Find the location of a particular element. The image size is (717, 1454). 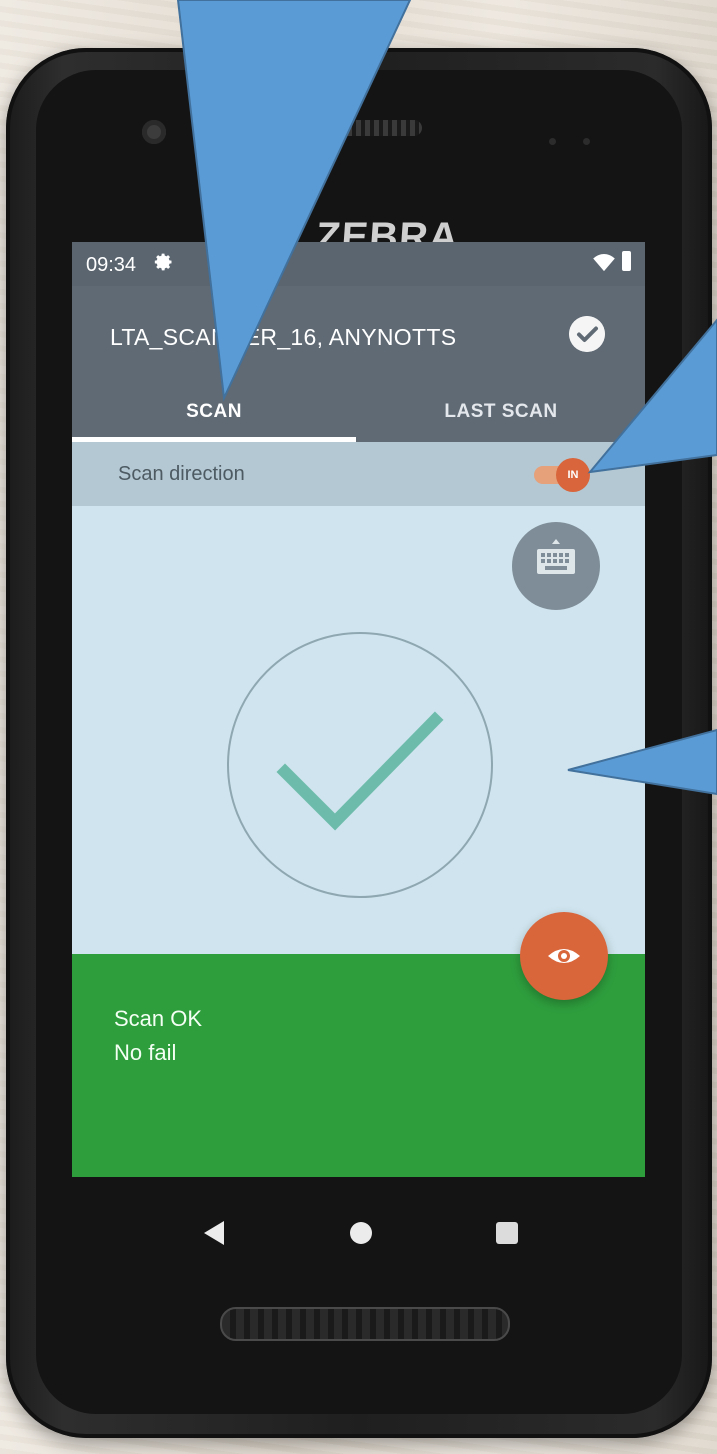

callout-arrow-scan-tab is located at coordinates (294, 201).